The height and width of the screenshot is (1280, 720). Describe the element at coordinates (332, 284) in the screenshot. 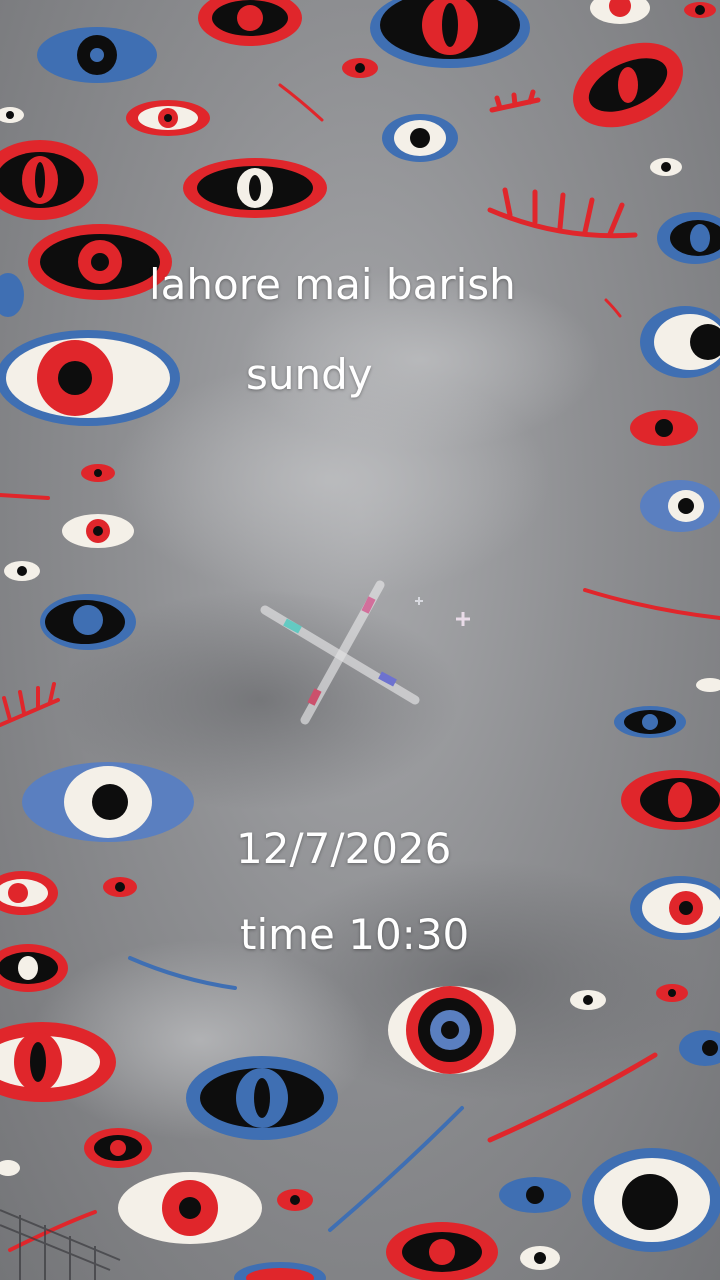

I see `caption-line-1: lahore mai barish` at that location.